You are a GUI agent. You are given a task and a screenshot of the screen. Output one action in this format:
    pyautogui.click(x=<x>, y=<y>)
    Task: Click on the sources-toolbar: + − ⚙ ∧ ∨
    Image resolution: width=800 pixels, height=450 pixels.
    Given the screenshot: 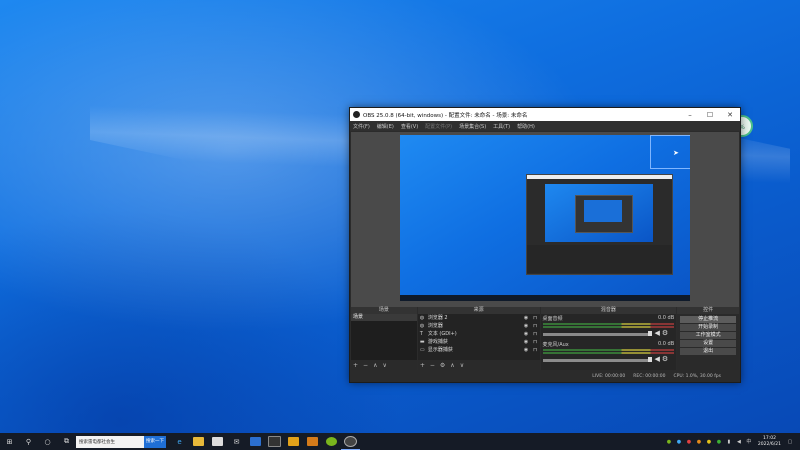 What is the action you would take?
    pyautogui.click(x=442, y=365)
    